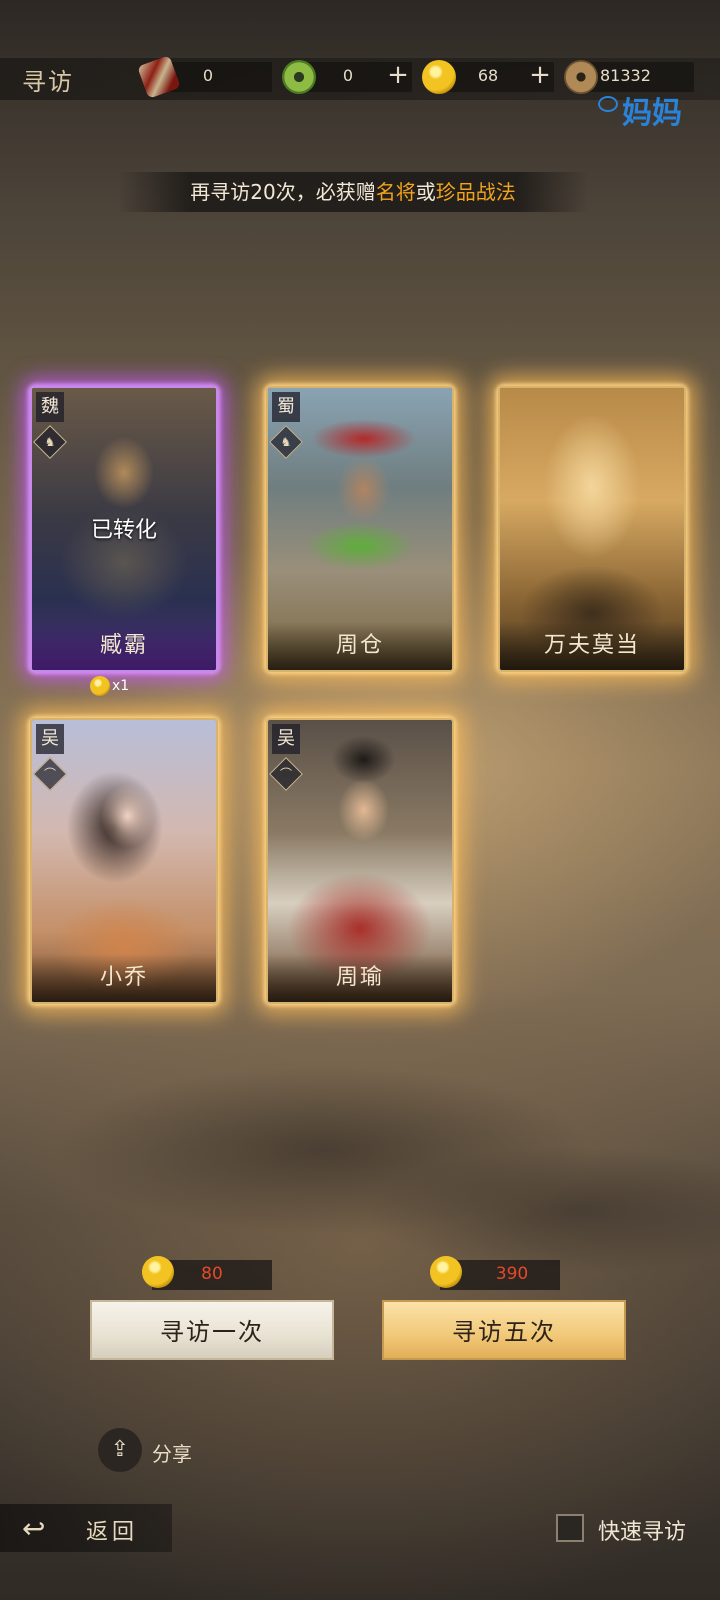 The height and width of the screenshot is (1600, 720). Describe the element at coordinates (512, 1274) in the screenshot. I see `cost-five: 390` at that location.